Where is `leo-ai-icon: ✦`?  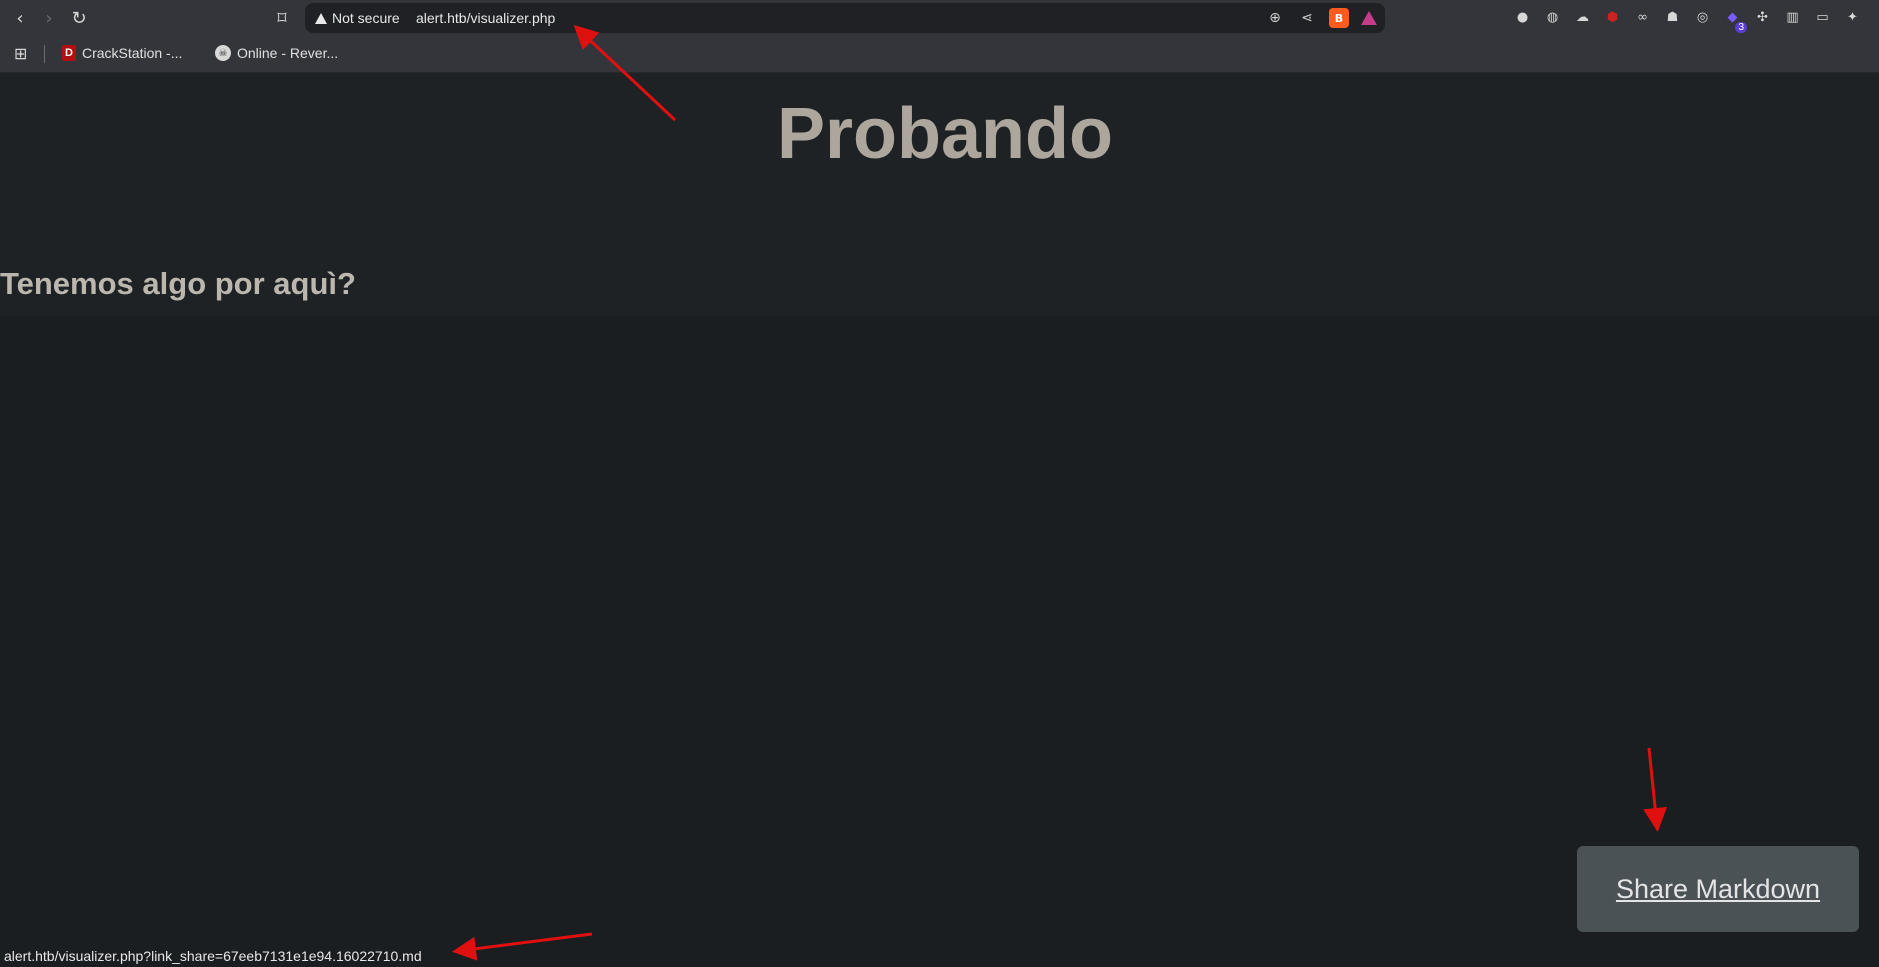
leo-ai-icon: ✦ is located at coordinates (1852, 17).